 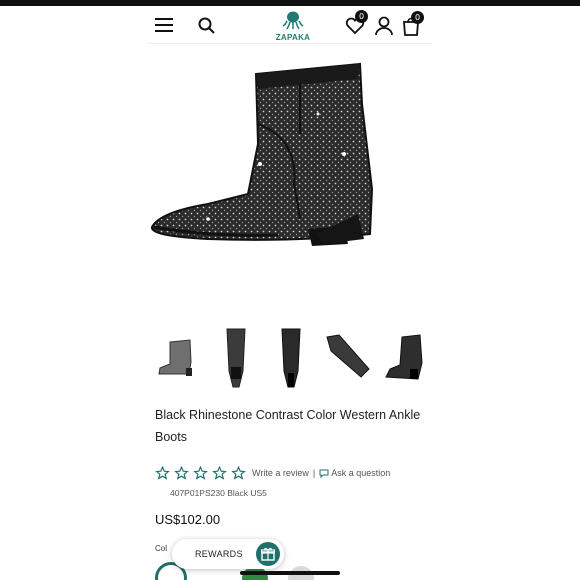 I want to click on ask-question-link: Ask a question, so click(x=354, y=473).